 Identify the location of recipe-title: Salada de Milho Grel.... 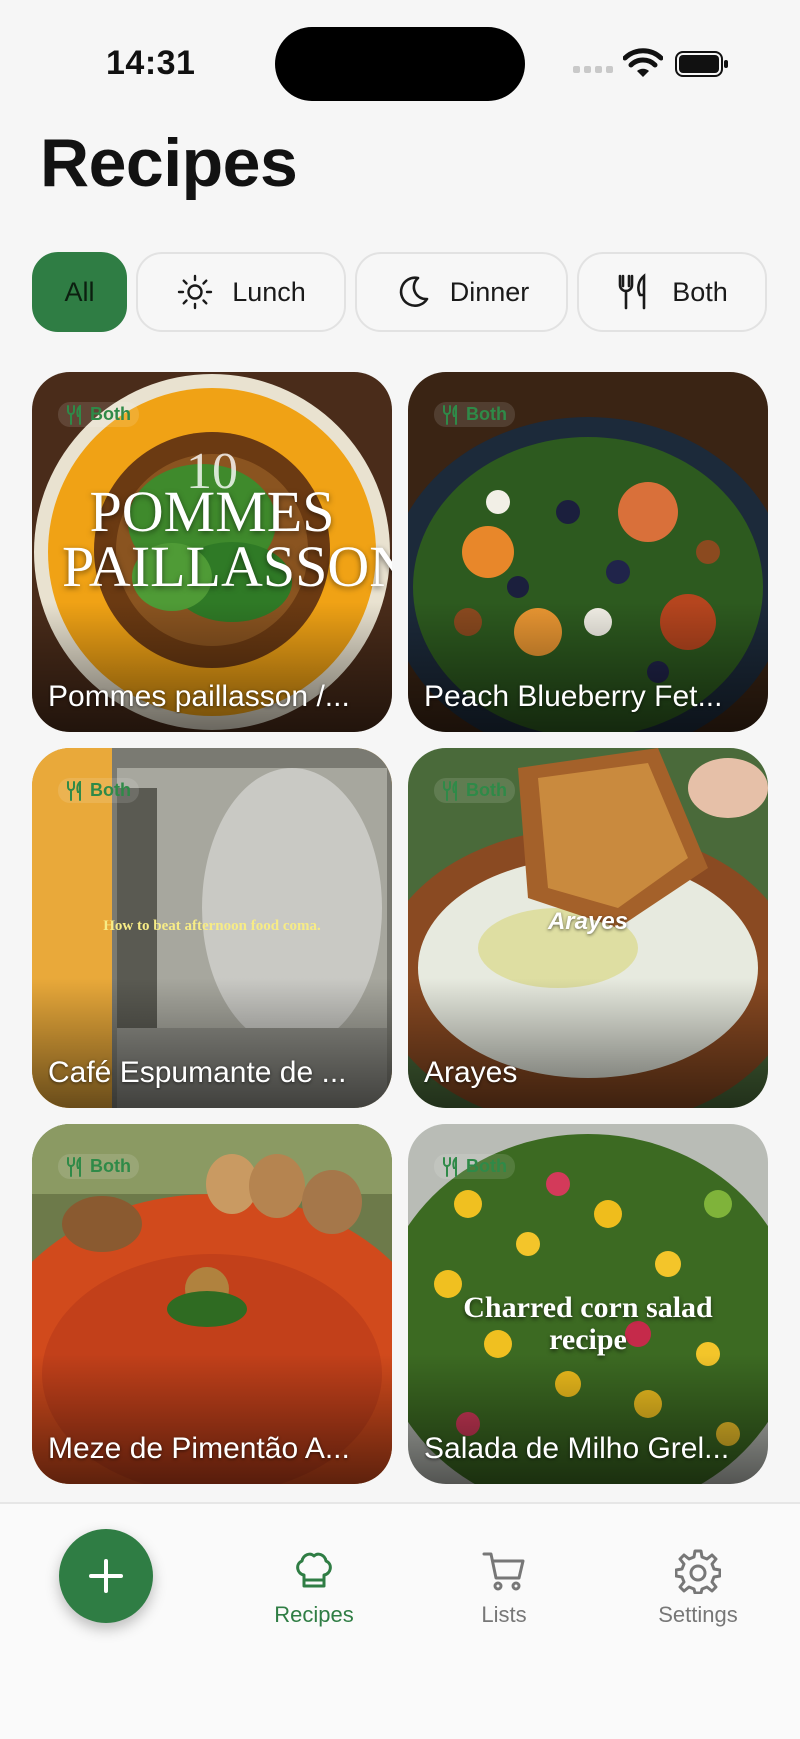
(577, 1448).